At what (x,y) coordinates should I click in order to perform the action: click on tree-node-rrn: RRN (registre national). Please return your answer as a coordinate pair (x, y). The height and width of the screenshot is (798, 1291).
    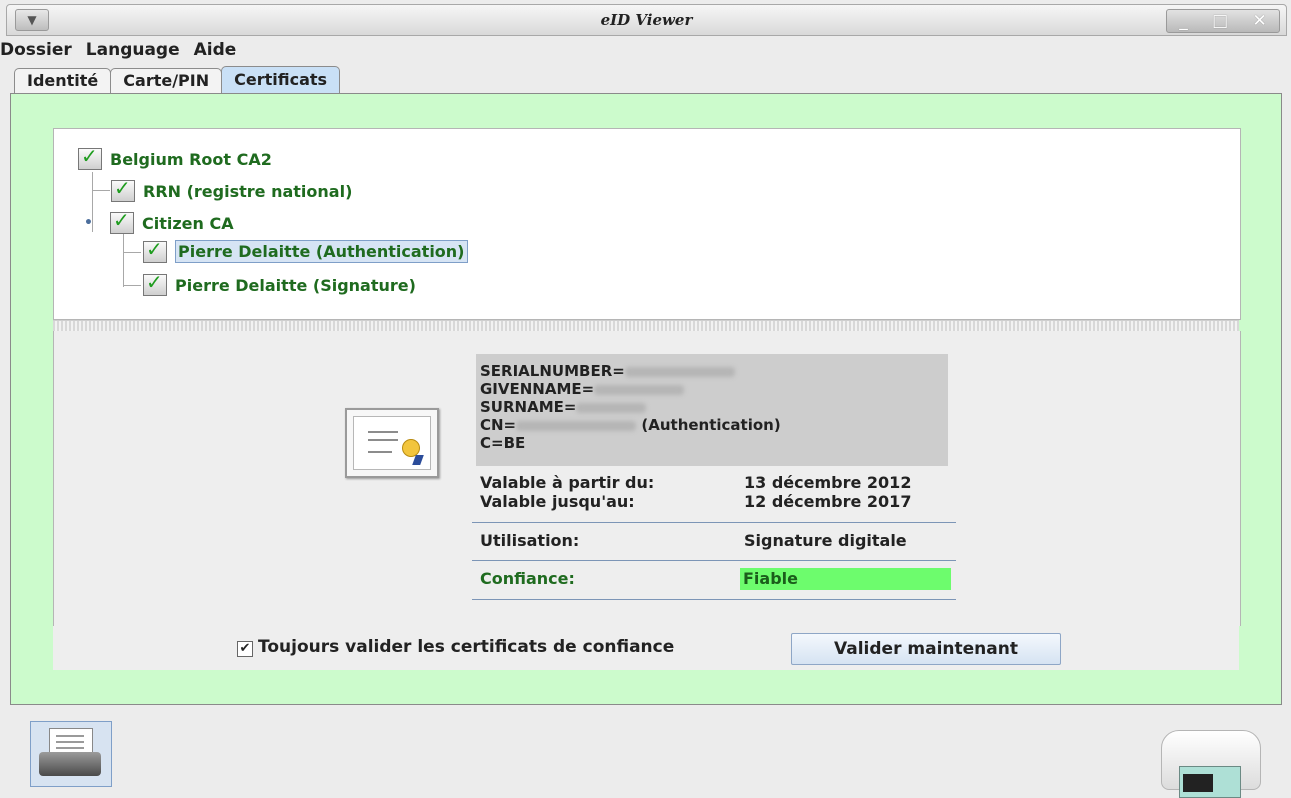
    Looking at the image, I should click on (232, 189).